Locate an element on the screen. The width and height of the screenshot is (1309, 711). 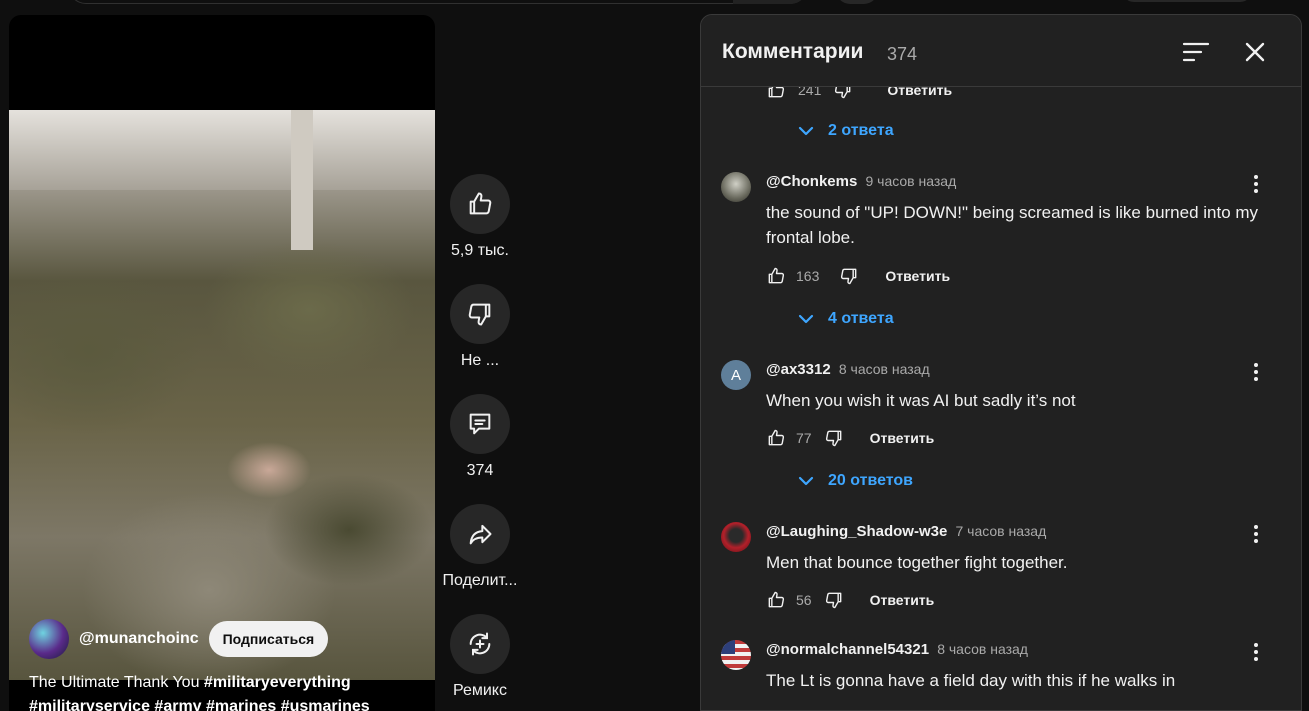
replies-label: 4 ответа is located at coordinates (861, 318).